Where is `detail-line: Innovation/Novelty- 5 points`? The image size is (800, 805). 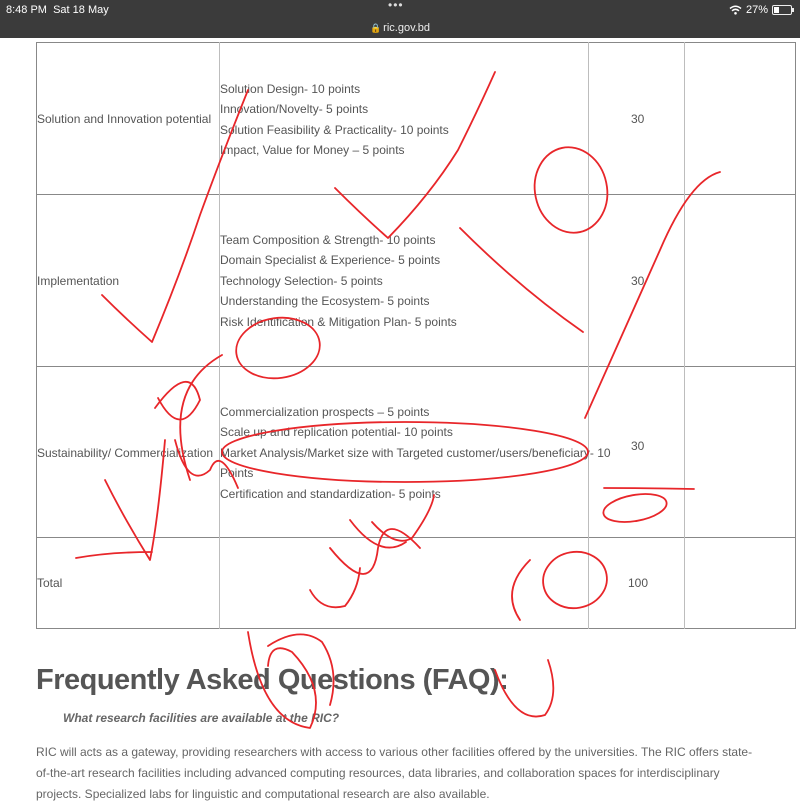 detail-line: Innovation/Novelty- 5 points is located at coordinates (294, 109).